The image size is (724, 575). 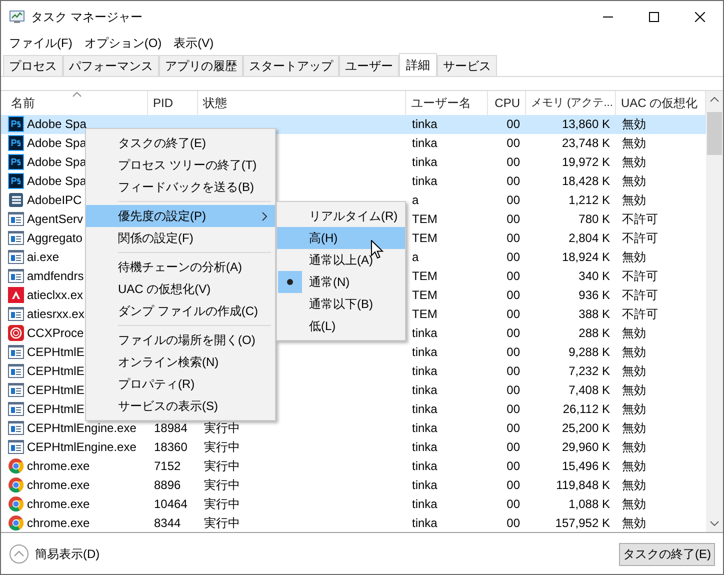 What do you see at coordinates (55, 277) in the screenshot?
I see `table-cell-text: amdfendrs` at bounding box center [55, 277].